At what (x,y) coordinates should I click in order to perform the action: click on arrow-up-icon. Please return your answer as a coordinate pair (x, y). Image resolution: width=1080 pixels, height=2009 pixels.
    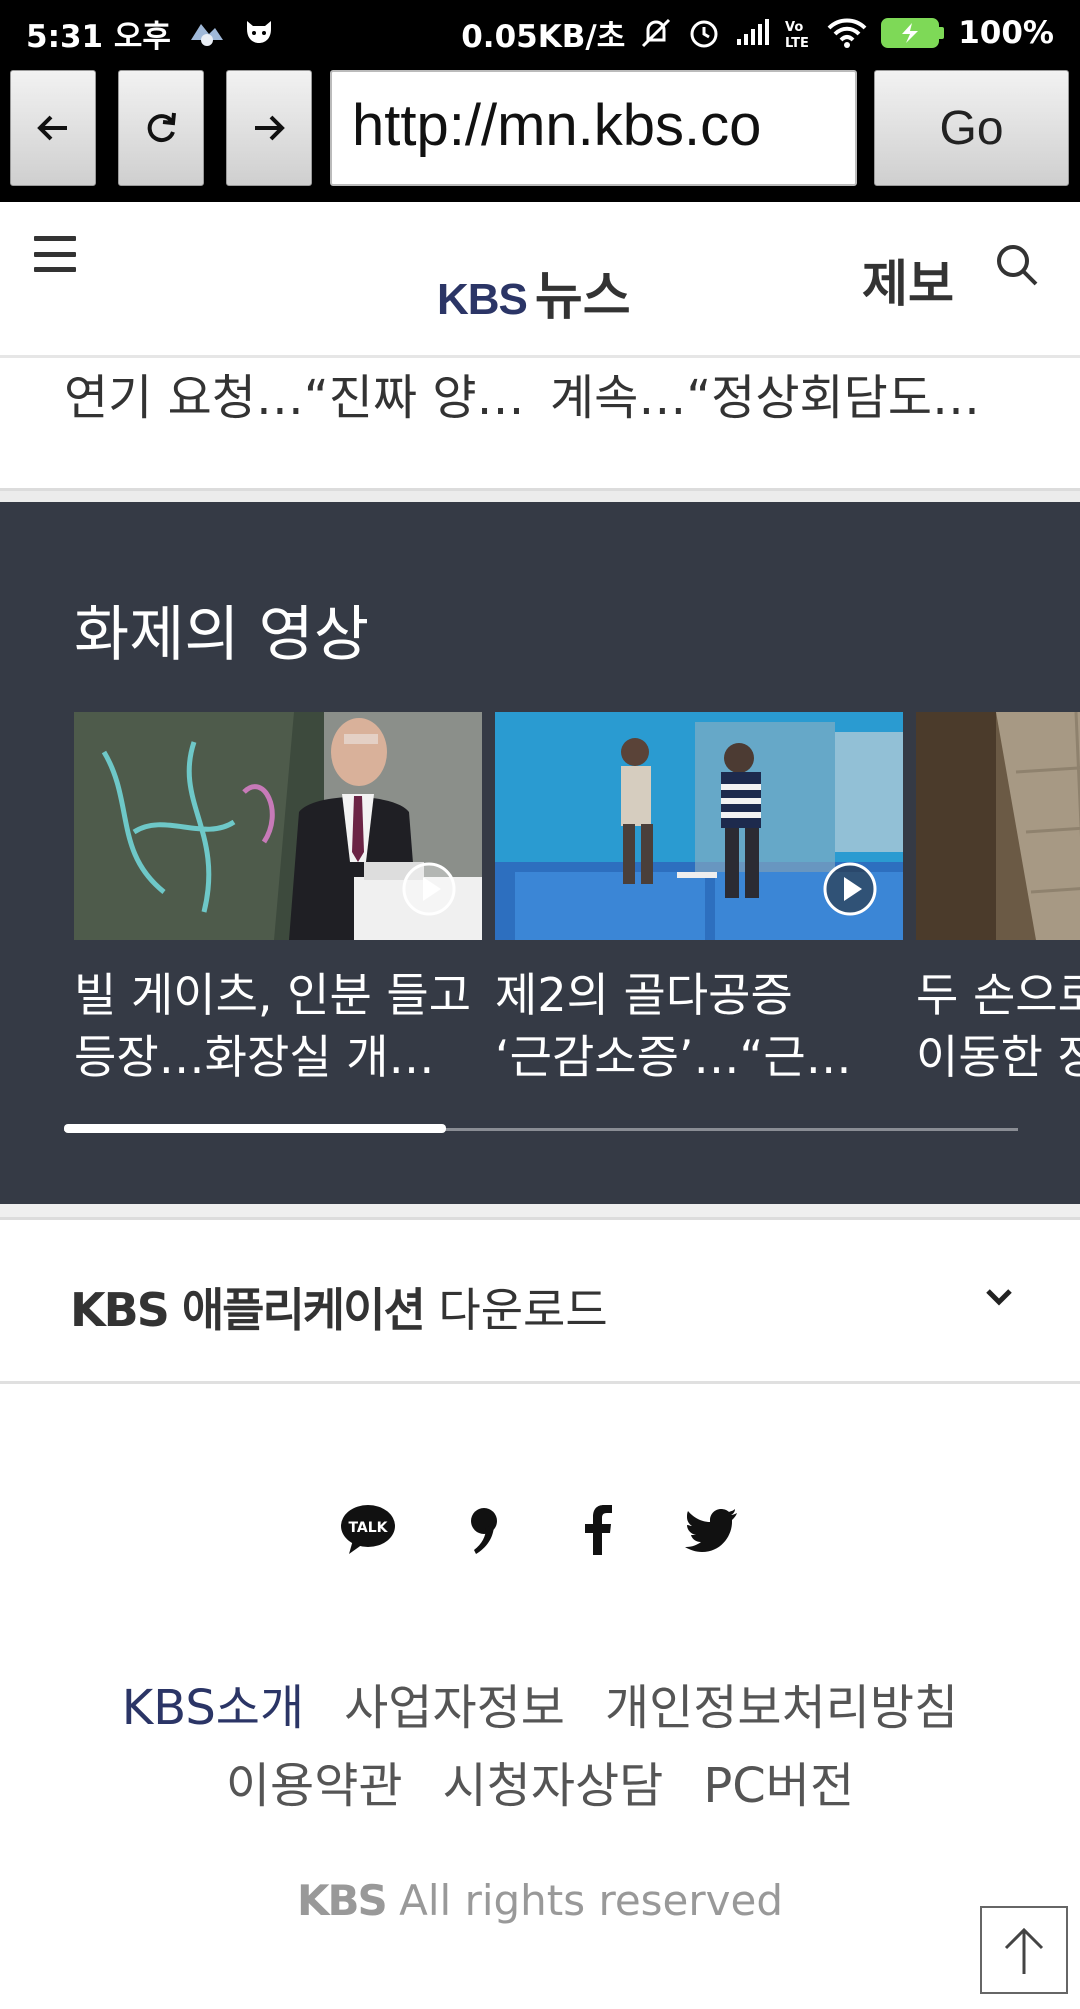
    Looking at the image, I should click on (1024, 1950).